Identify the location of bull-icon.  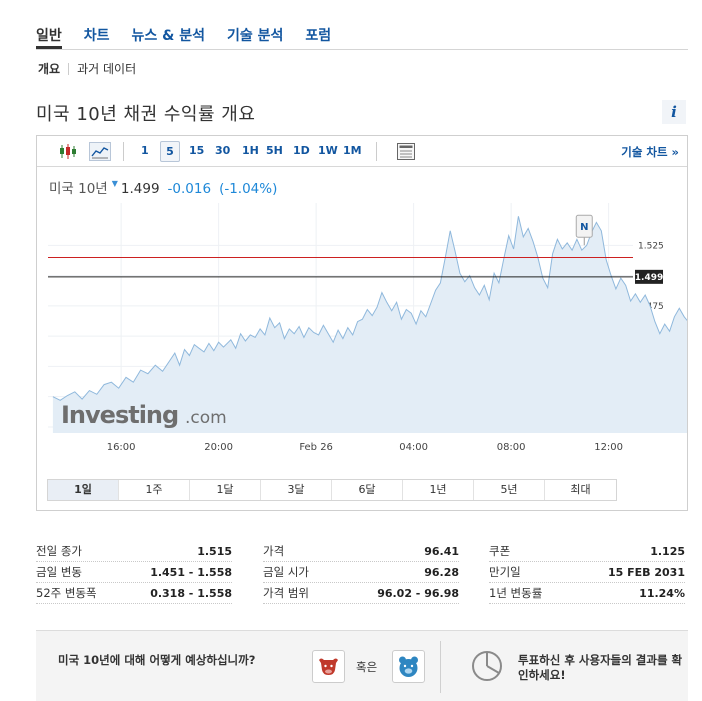
(328, 666).